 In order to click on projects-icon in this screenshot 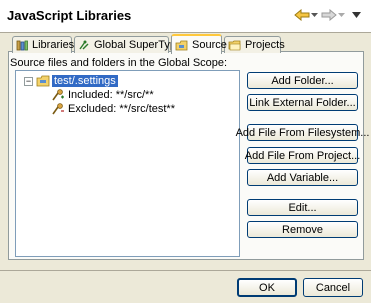, I will do `click(234, 45)`.